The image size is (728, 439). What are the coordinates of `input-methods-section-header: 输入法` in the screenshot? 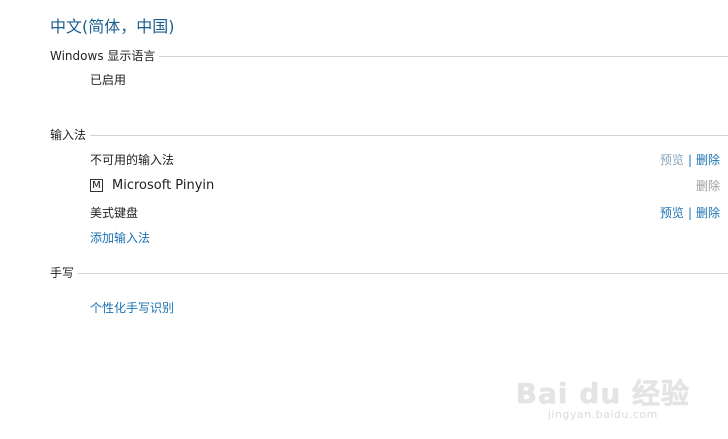 It's located at (389, 135).